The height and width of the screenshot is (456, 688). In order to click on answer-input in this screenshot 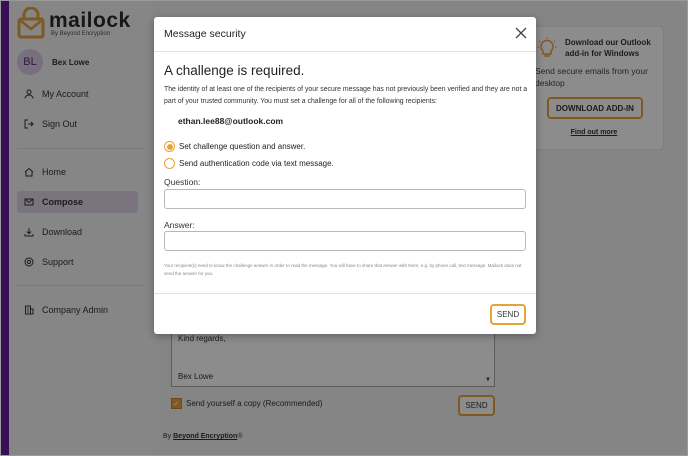, I will do `click(345, 241)`.